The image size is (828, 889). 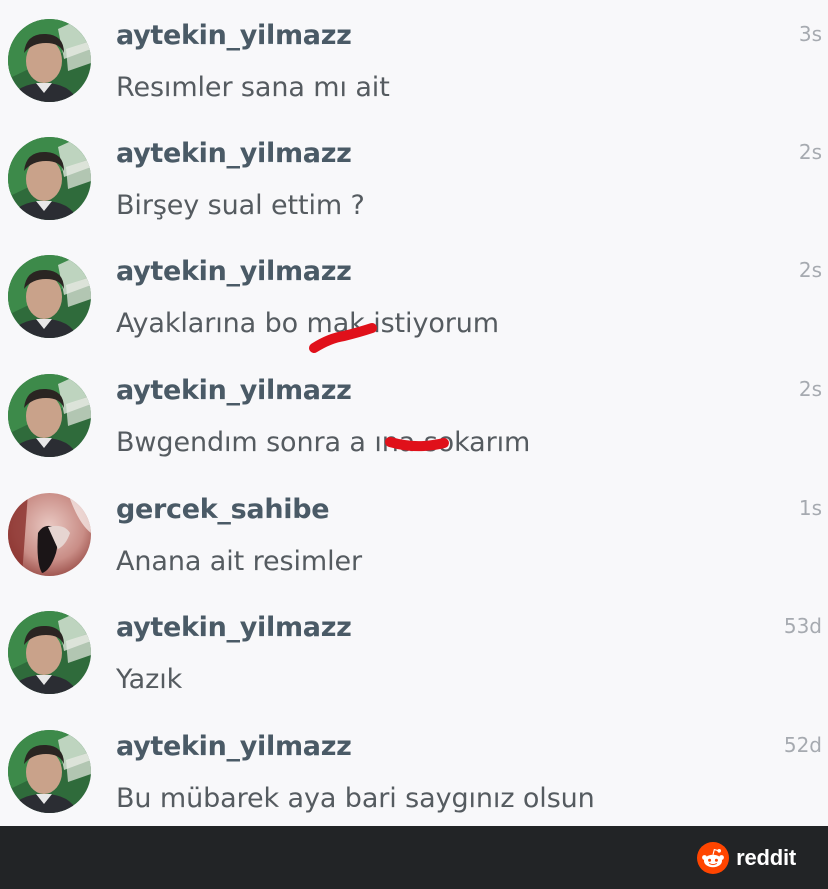 I want to click on reddit-wordmark: reddit, so click(x=766, y=857).